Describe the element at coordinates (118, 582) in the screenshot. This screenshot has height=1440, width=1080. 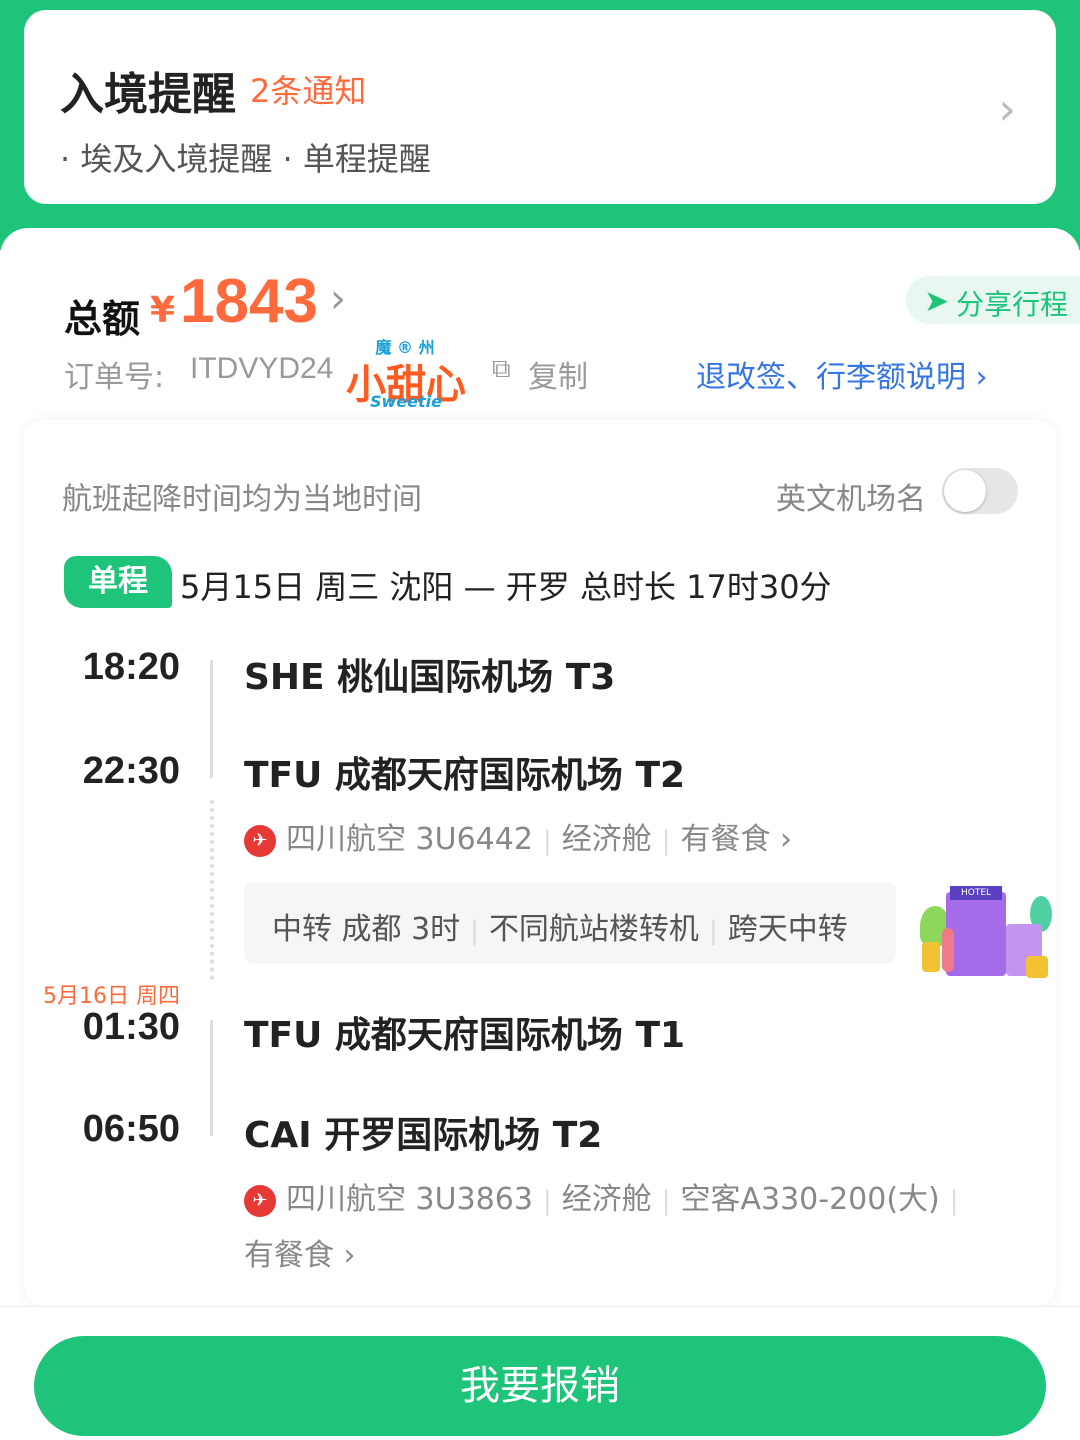
I see `trip-type-badge: 单程` at that location.